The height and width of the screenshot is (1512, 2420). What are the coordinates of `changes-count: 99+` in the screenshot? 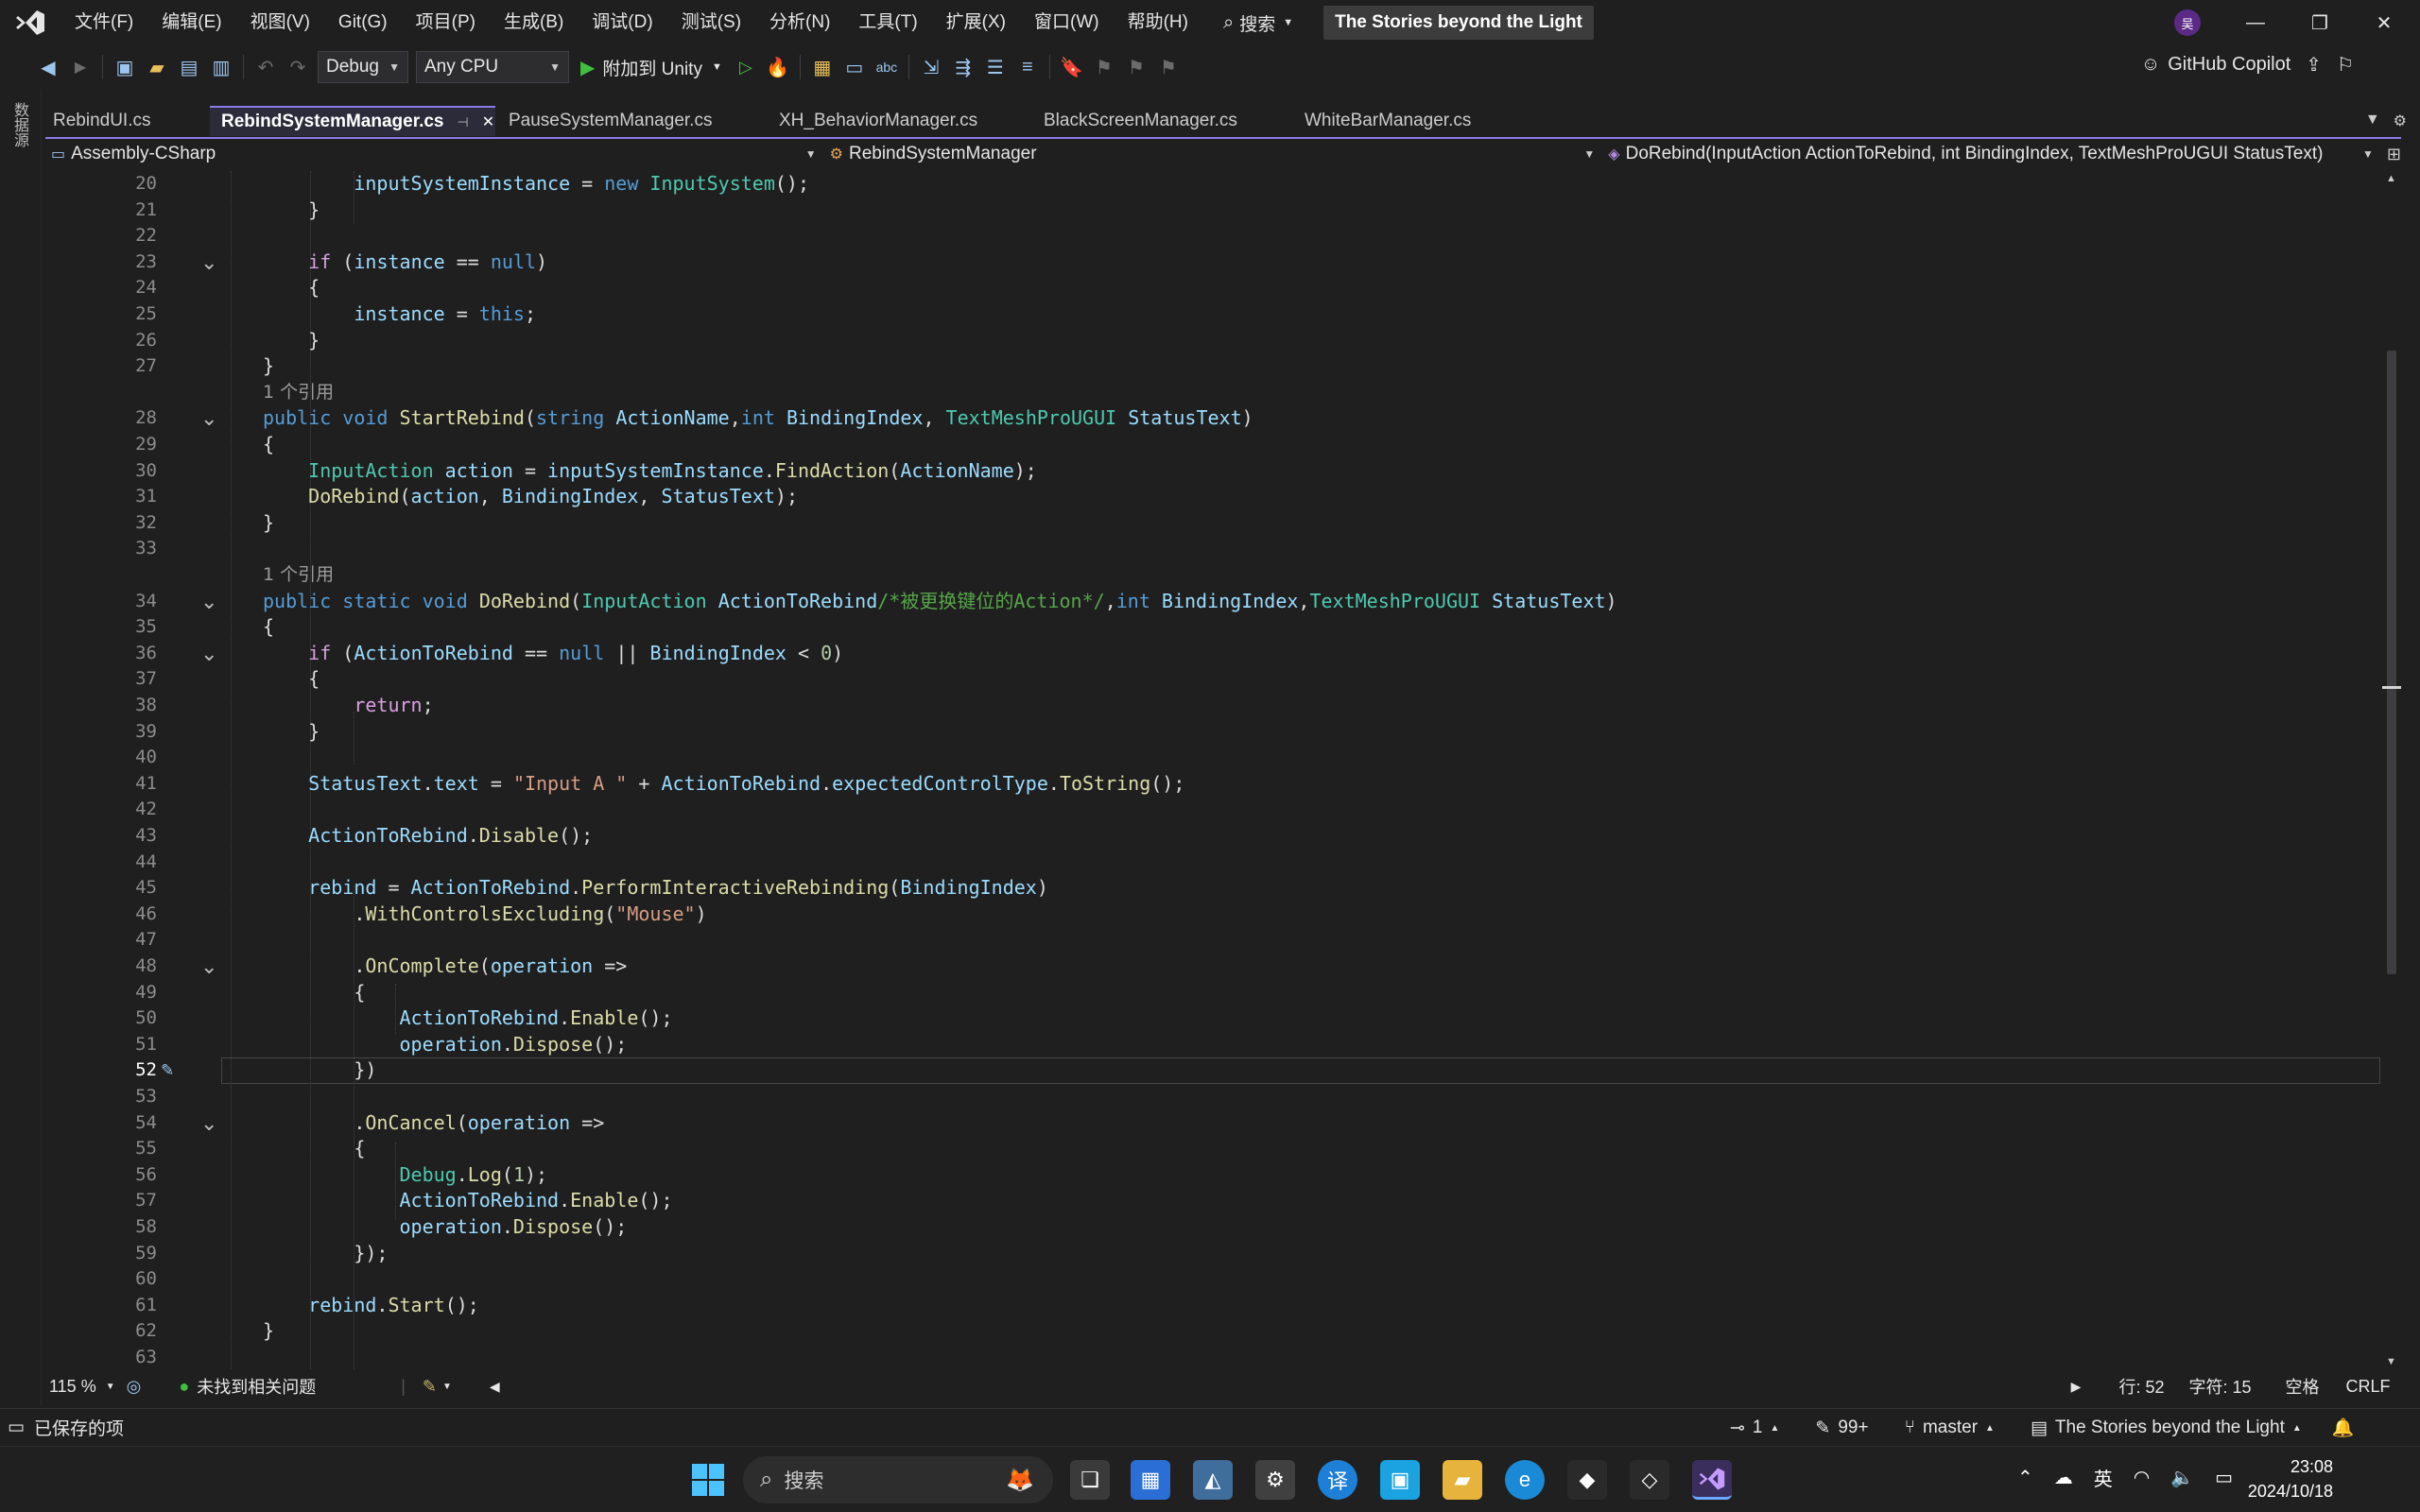 It's located at (1853, 1428).